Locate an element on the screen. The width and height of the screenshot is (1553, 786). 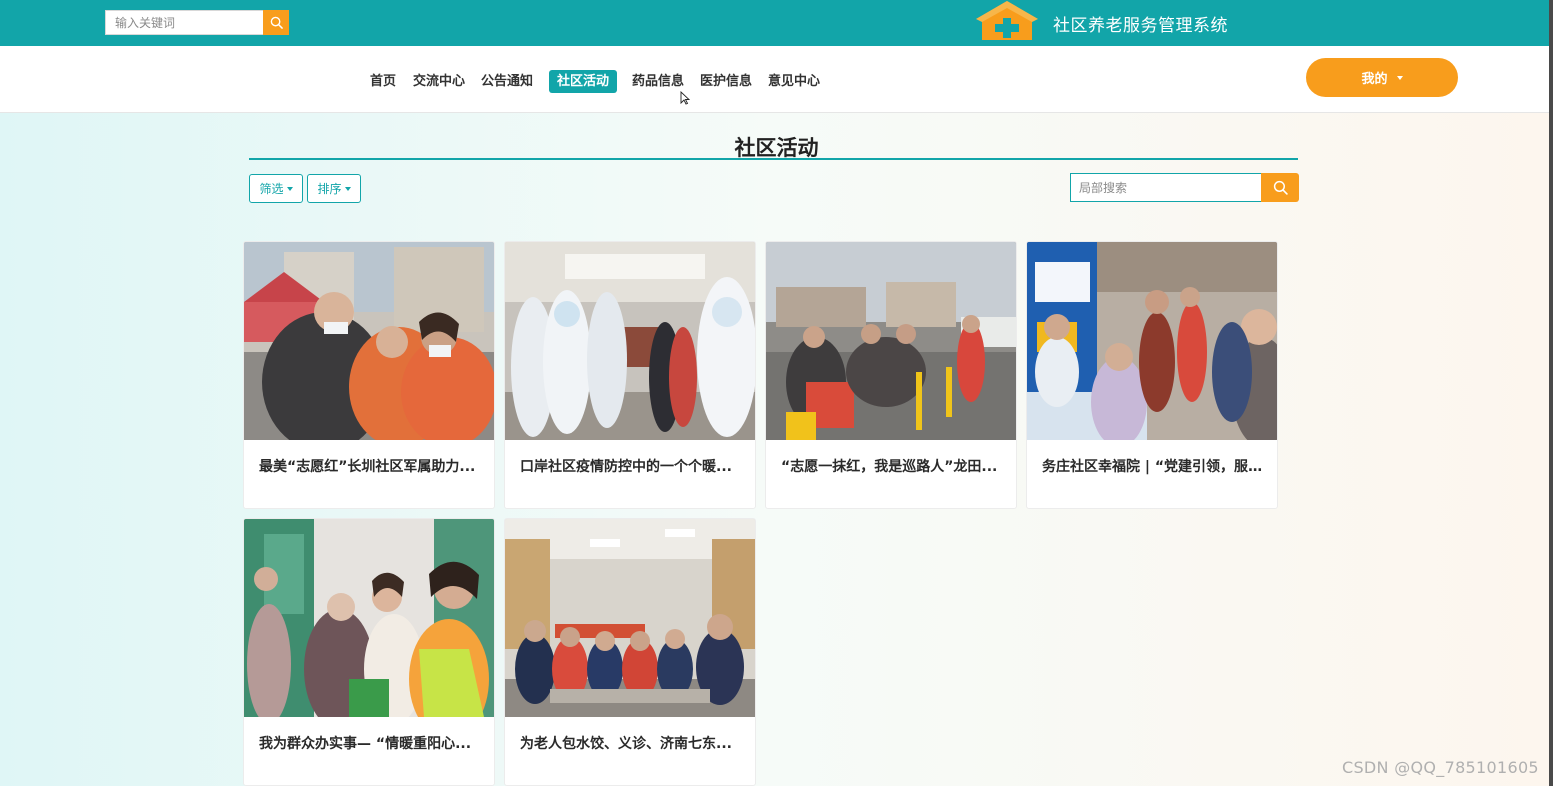
nav-home: 首页 is located at coordinates (383, 81).